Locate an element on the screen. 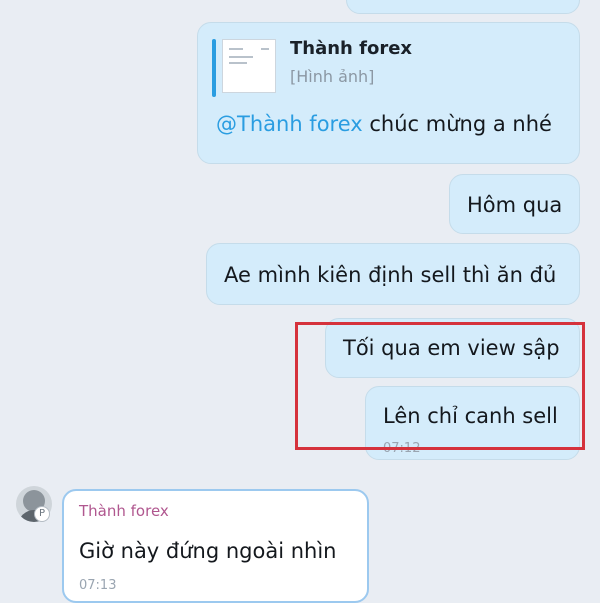  quoted-message-type: [Hình ảnh] is located at coordinates (332, 76).